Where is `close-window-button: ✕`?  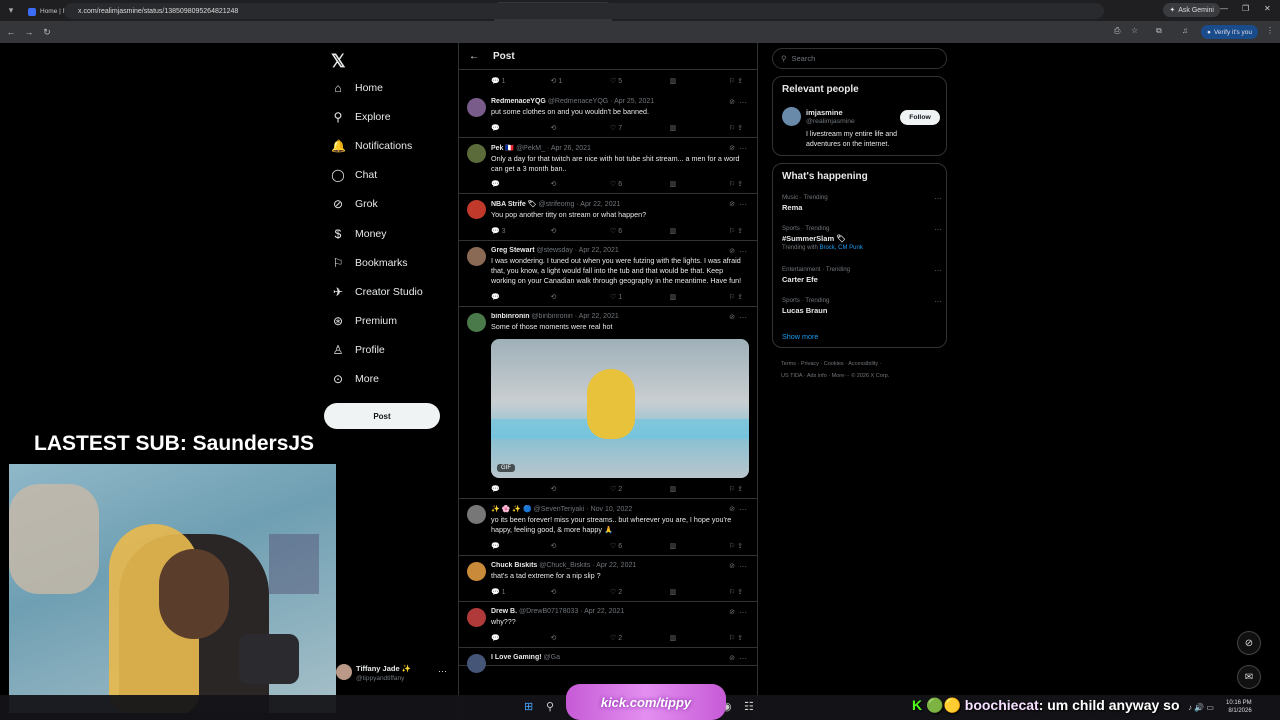 close-window-button: ✕ is located at coordinates (1267, 8).